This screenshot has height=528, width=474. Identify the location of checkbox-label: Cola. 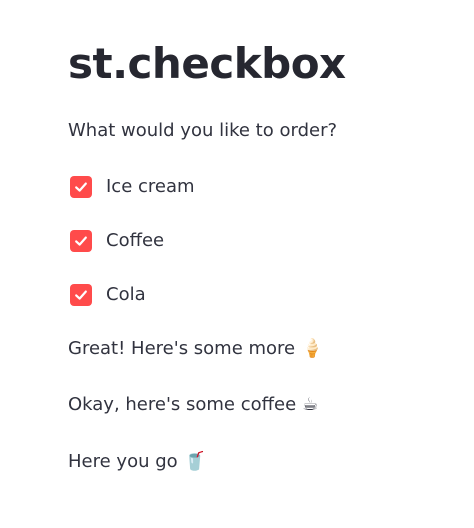
(126, 294).